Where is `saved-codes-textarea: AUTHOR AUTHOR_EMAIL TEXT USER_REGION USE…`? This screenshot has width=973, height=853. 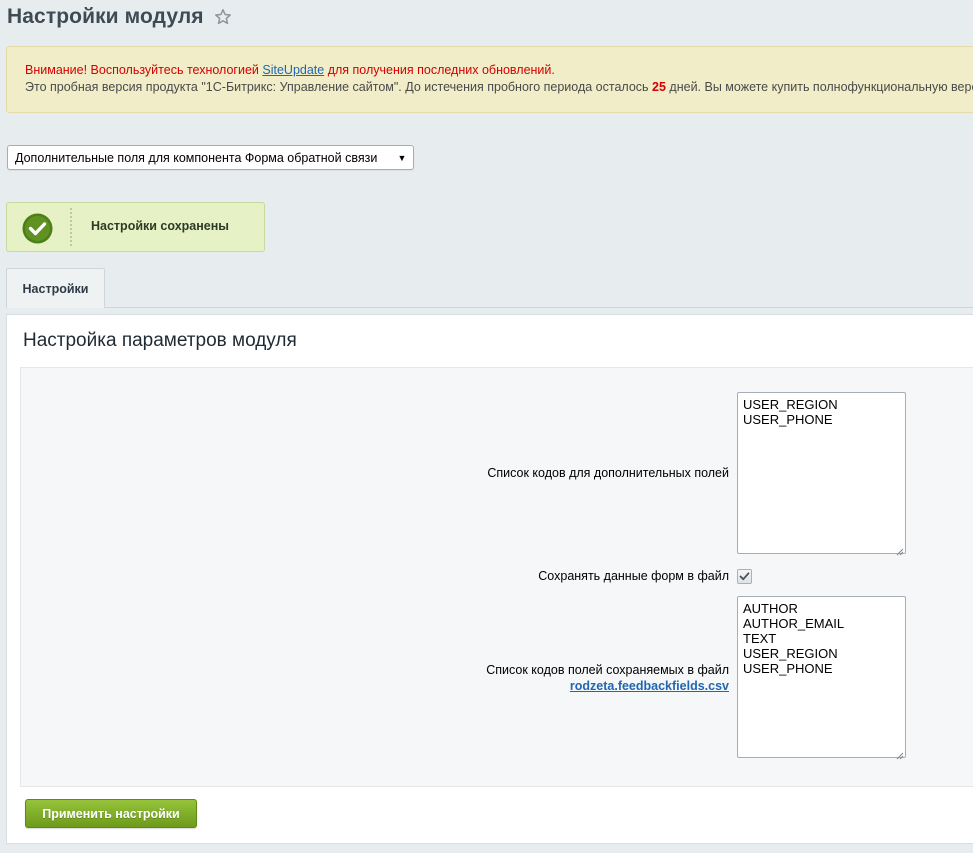
saved-codes-textarea: AUTHOR AUTHOR_EMAIL TEXT USER_REGION USE… is located at coordinates (821, 678).